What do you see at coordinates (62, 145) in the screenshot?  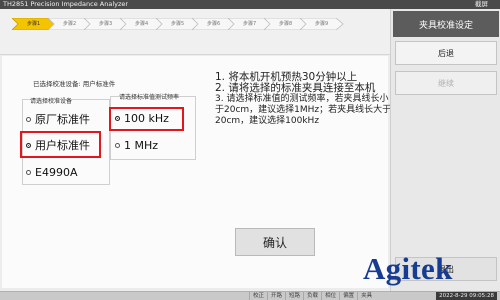 I see `device-option-label: 用户标准件` at bounding box center [62, 145].